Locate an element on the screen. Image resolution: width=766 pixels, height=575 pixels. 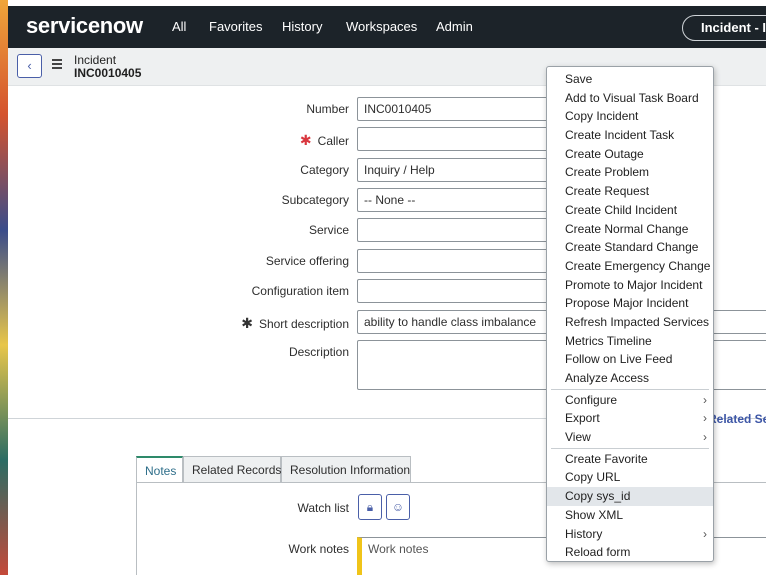
configuration-item-label: Configuration item is located at coordinates (300, 291).